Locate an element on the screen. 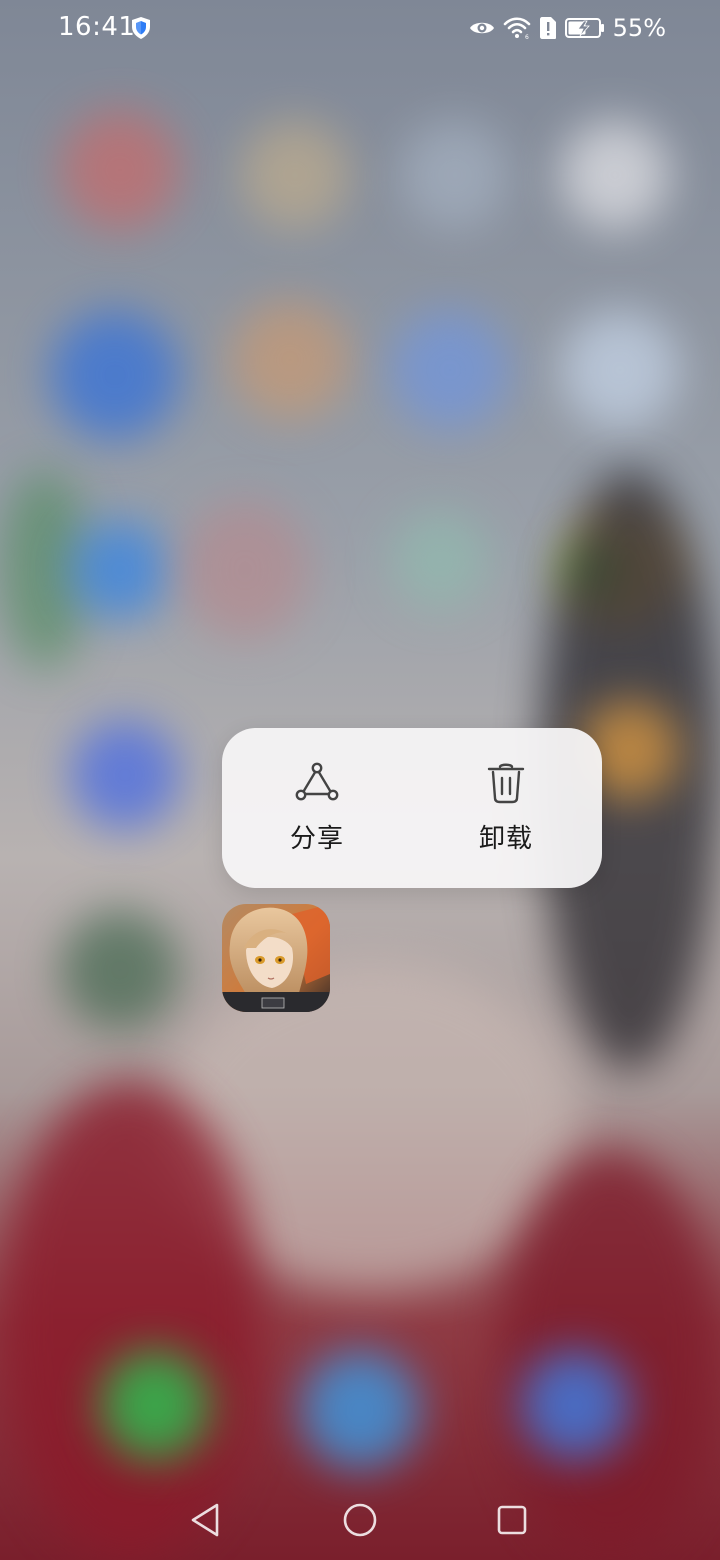  recents-square-icon is located at coordinates (512, 1520).